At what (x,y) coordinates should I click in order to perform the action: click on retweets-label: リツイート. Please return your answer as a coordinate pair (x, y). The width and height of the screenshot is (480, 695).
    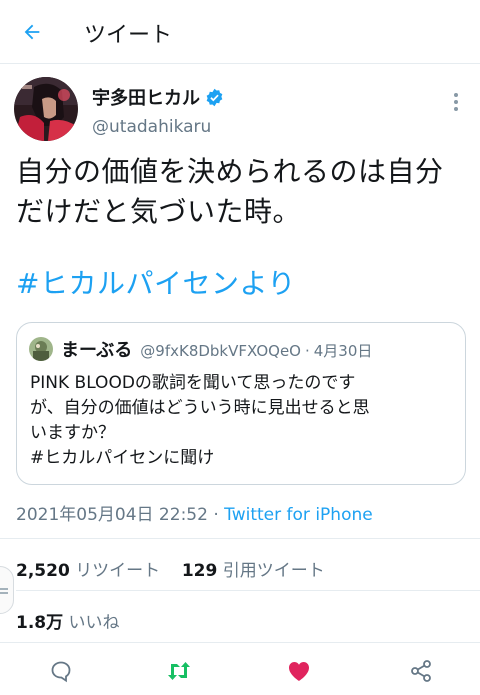
    Looking at the image, I should click on (118, 571).